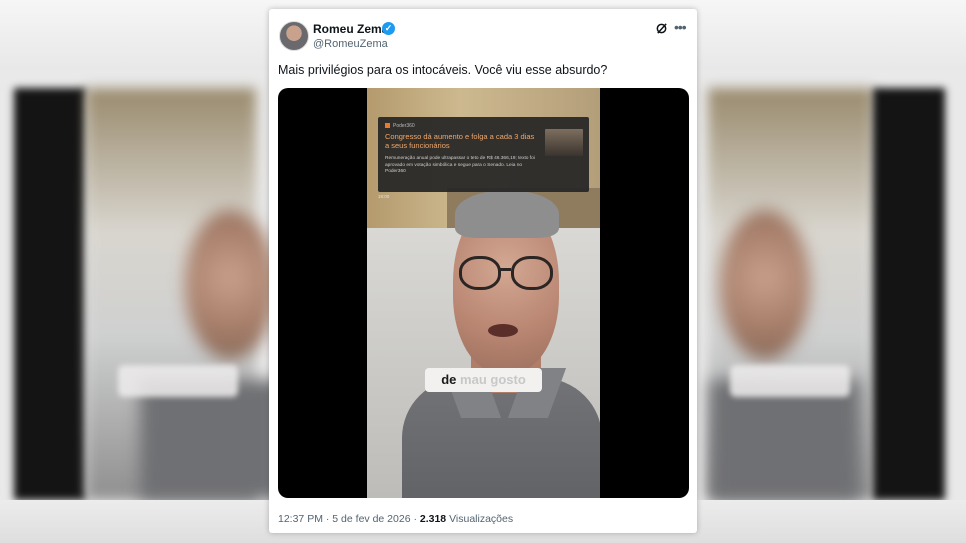  What do you see at coordinates (350, 29) in the screenshot?
I see `author-name: Romeu Zema` at bounding box center [350, 29].